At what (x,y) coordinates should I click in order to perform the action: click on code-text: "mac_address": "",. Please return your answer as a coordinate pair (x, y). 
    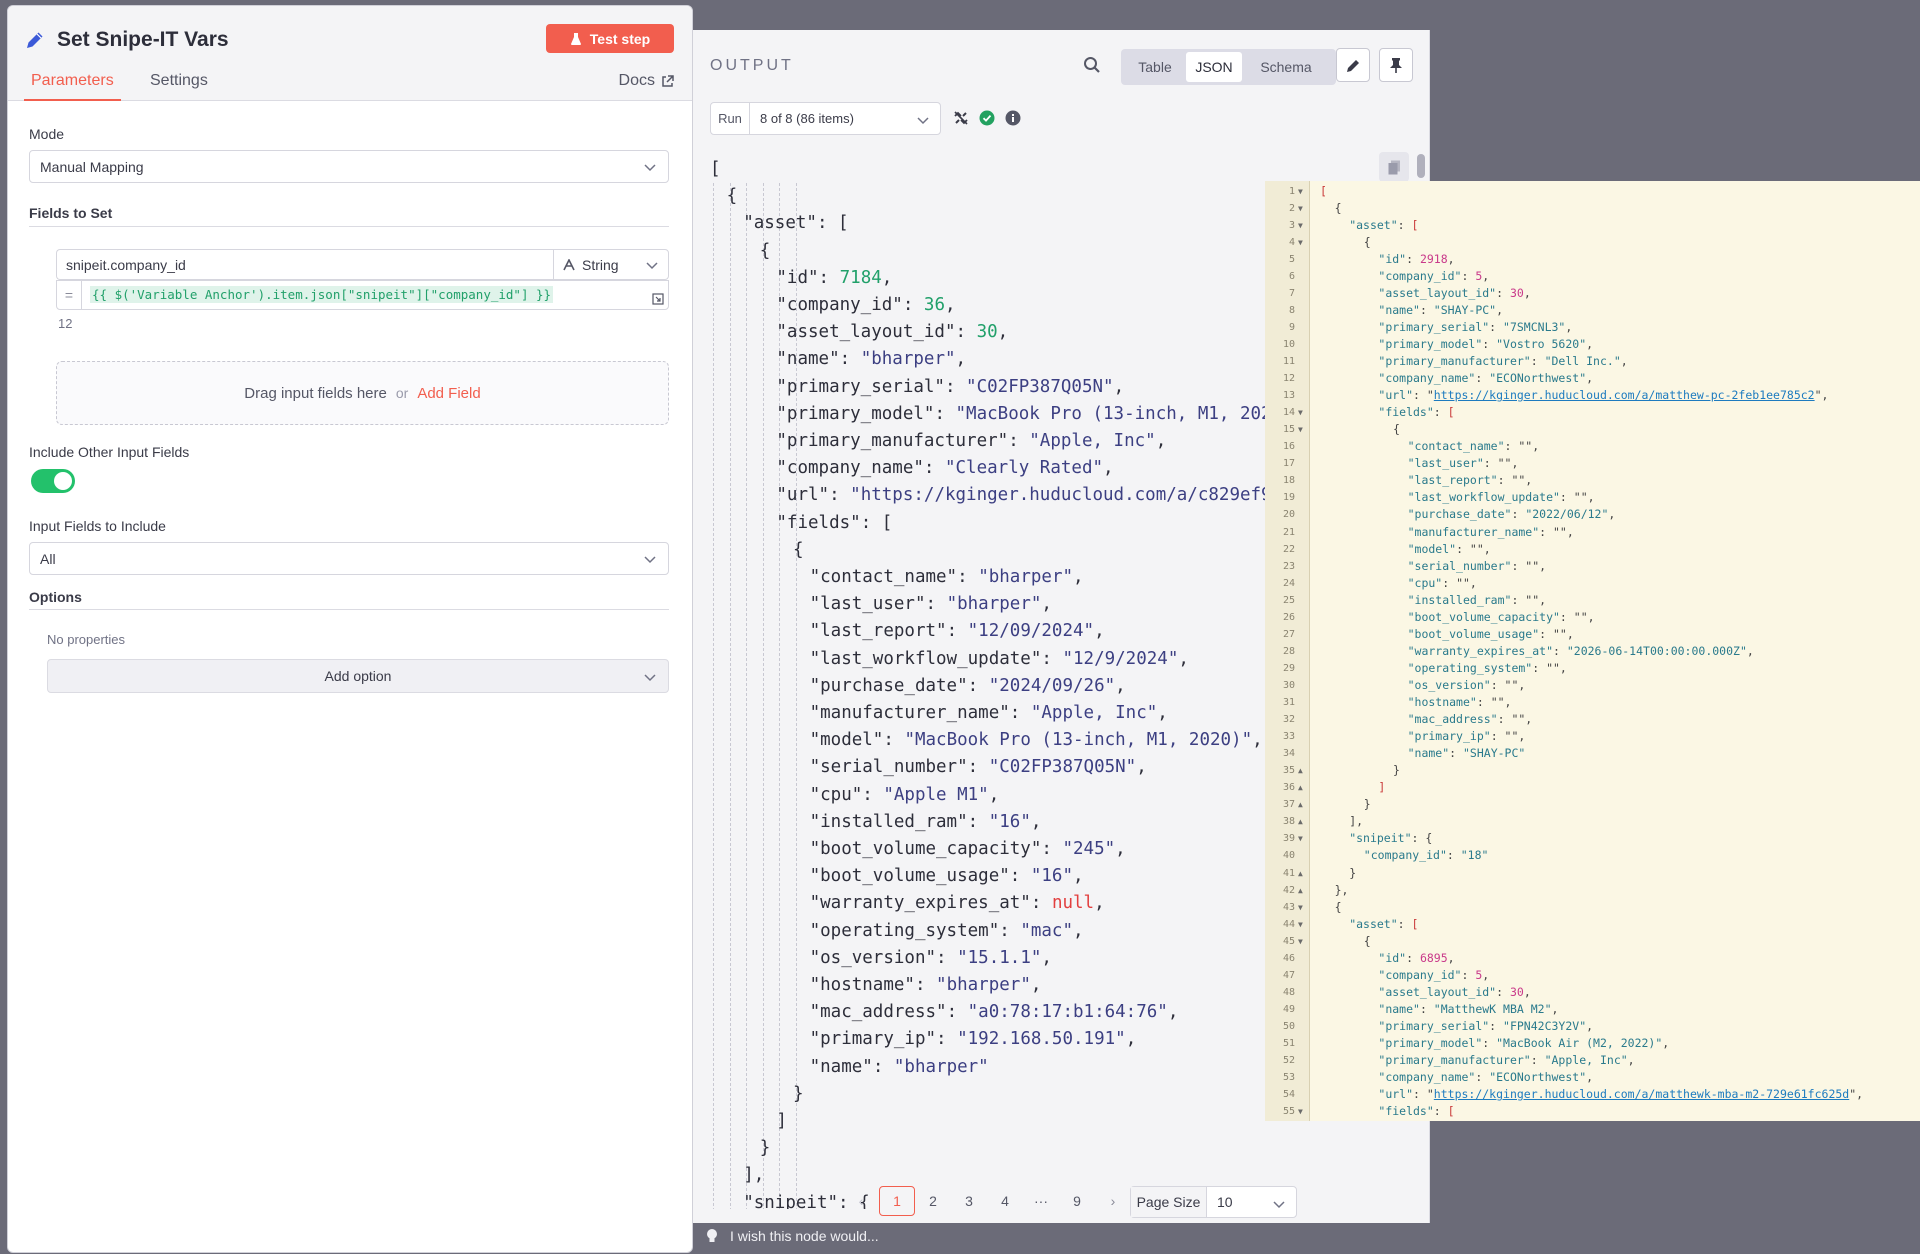
    Looking at the image, I should click on (1470, 719).